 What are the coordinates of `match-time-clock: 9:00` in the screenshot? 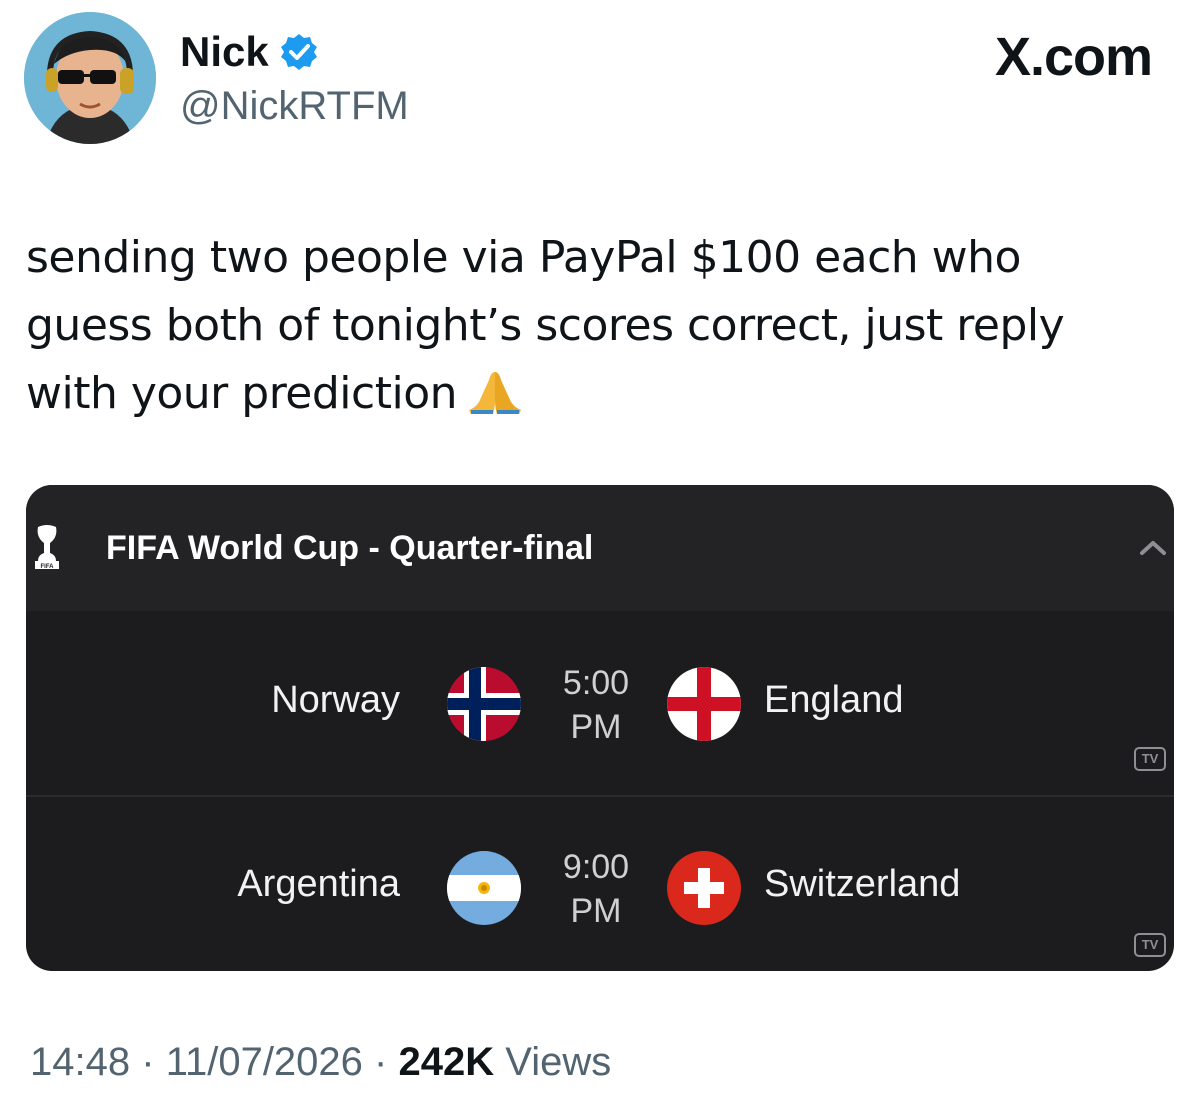 It's located at (596, 867).